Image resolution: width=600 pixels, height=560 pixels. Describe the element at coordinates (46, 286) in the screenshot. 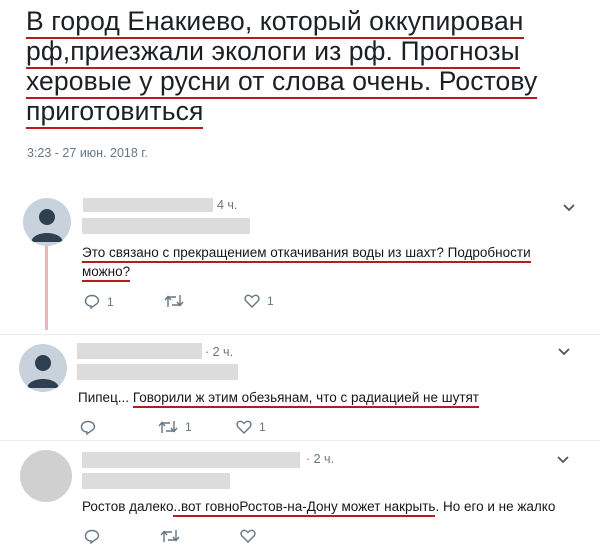

I see `thread-line` at that location.